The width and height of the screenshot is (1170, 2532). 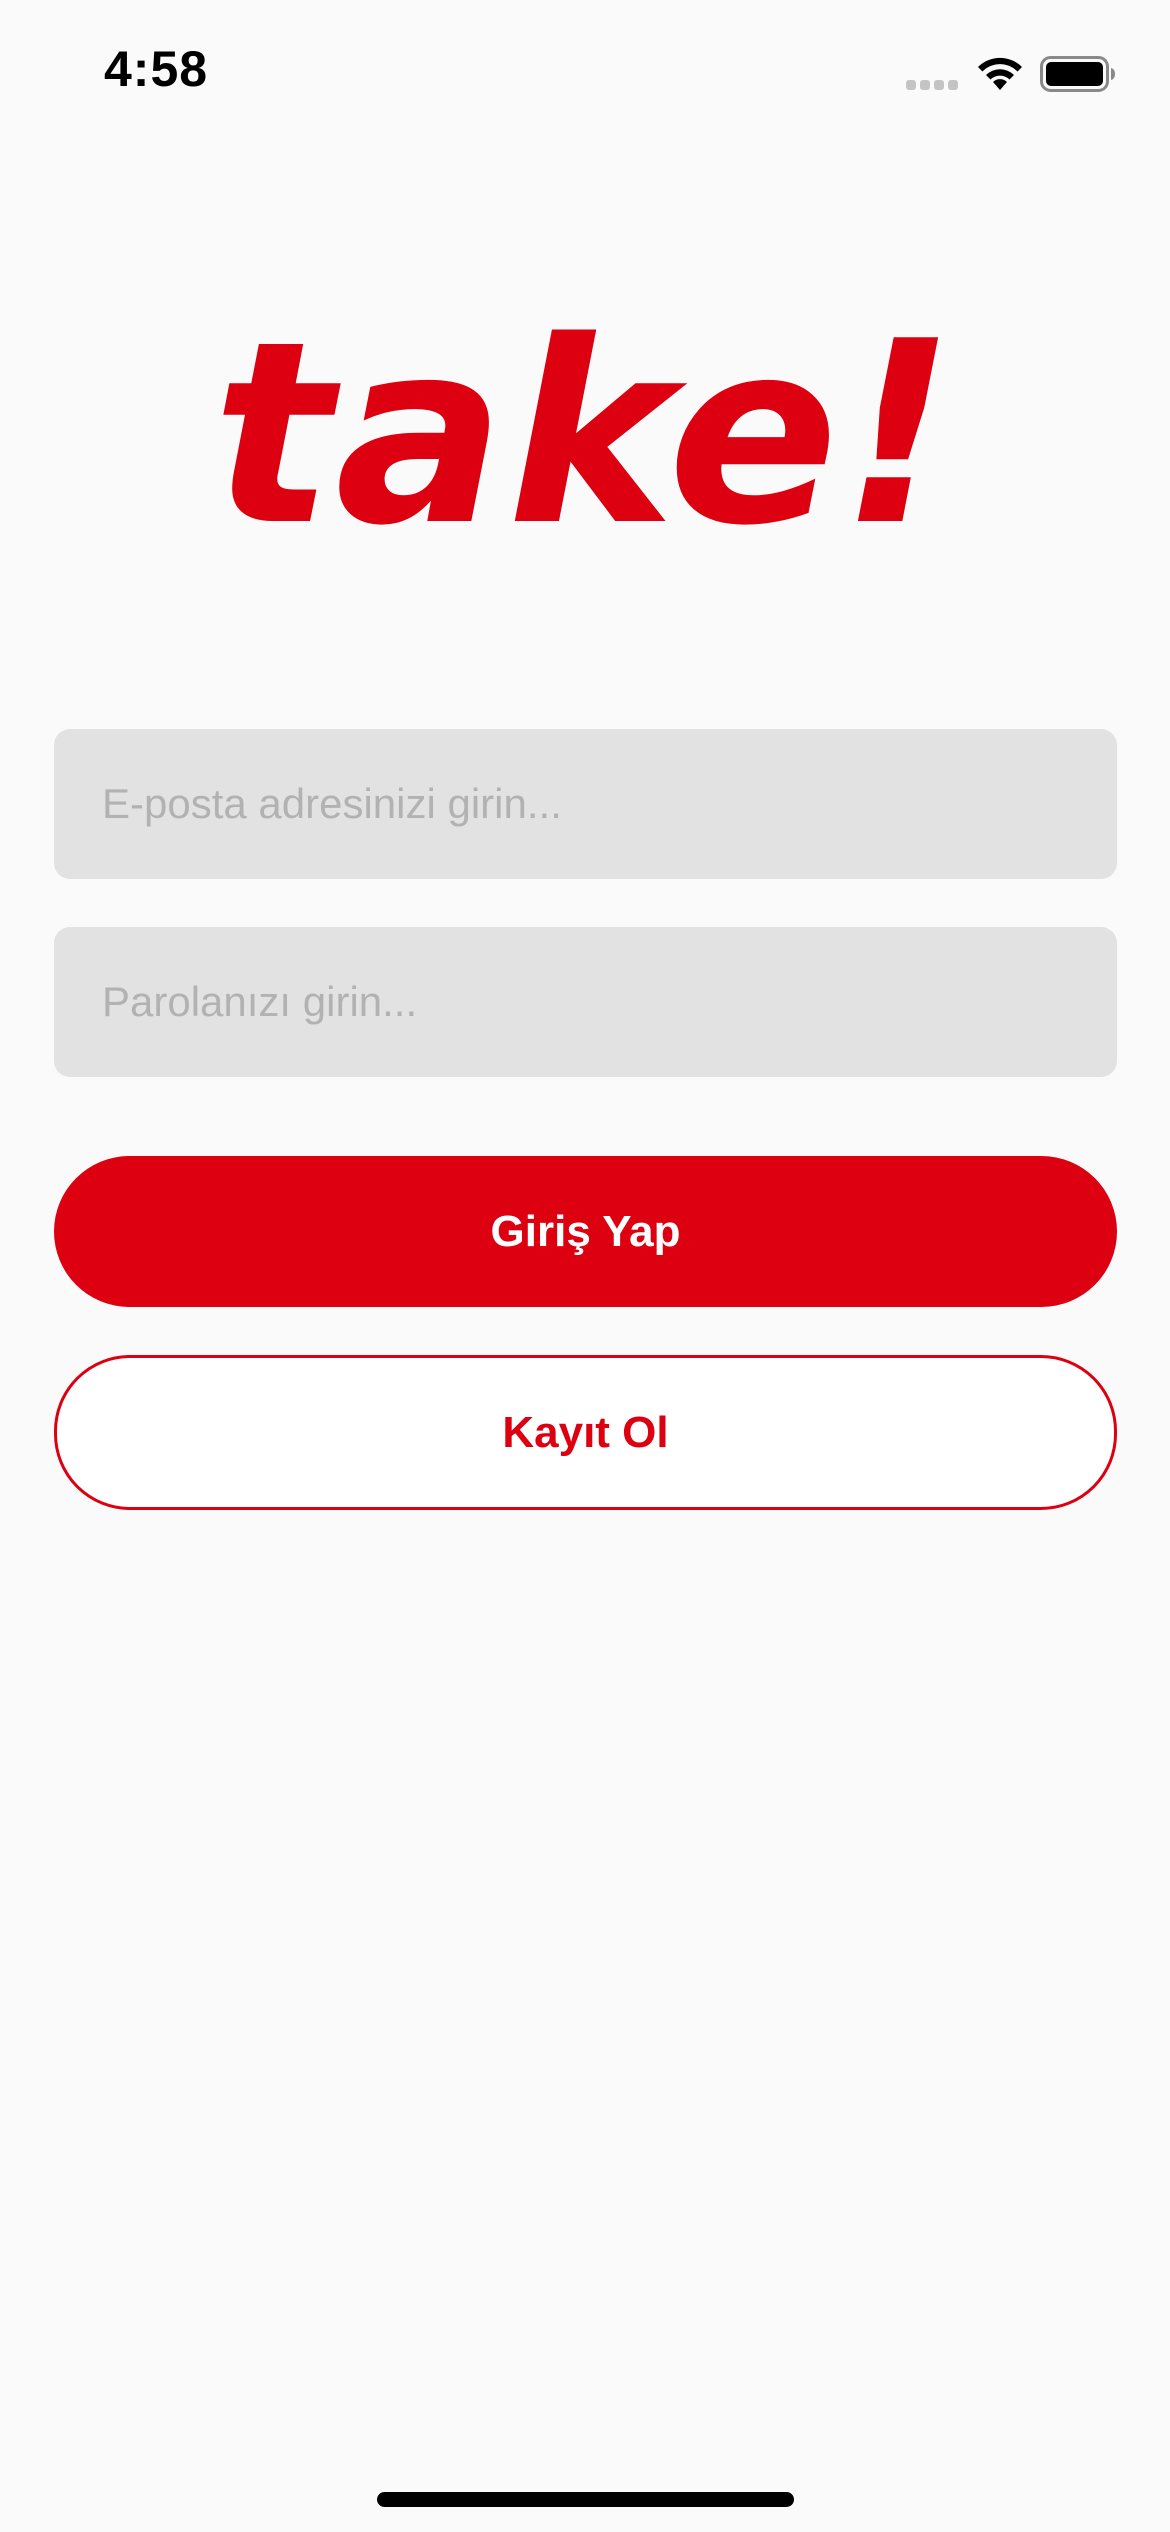 What do you see at coordinates (1077, 74) in the screenshot?
I see `battery-icon` at bounding box center [1077, 74].